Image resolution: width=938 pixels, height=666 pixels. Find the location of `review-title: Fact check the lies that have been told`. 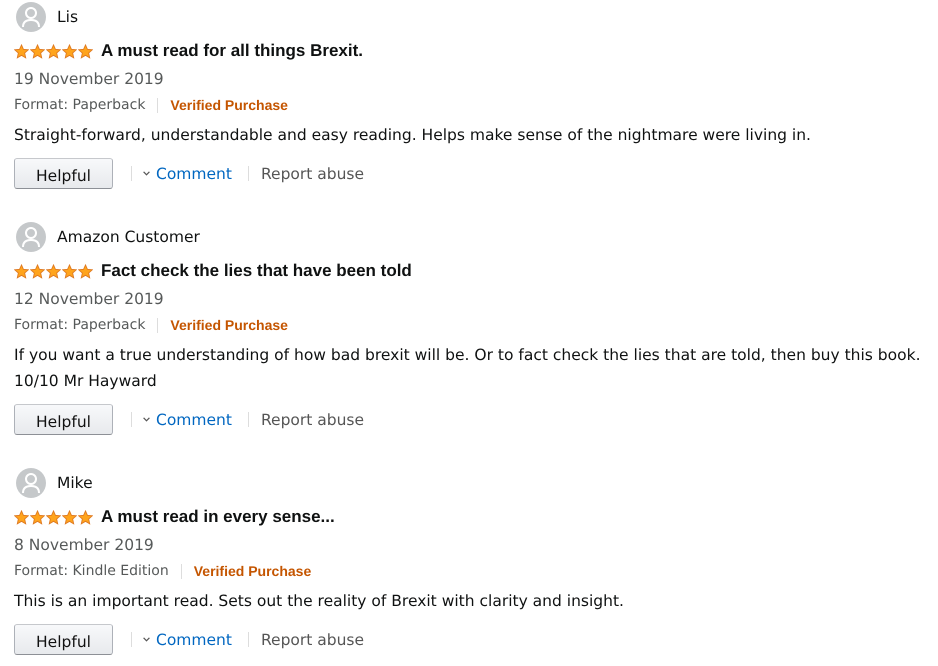

review-title: Fact check the lies that have been told is located at coordinates (256, 271).